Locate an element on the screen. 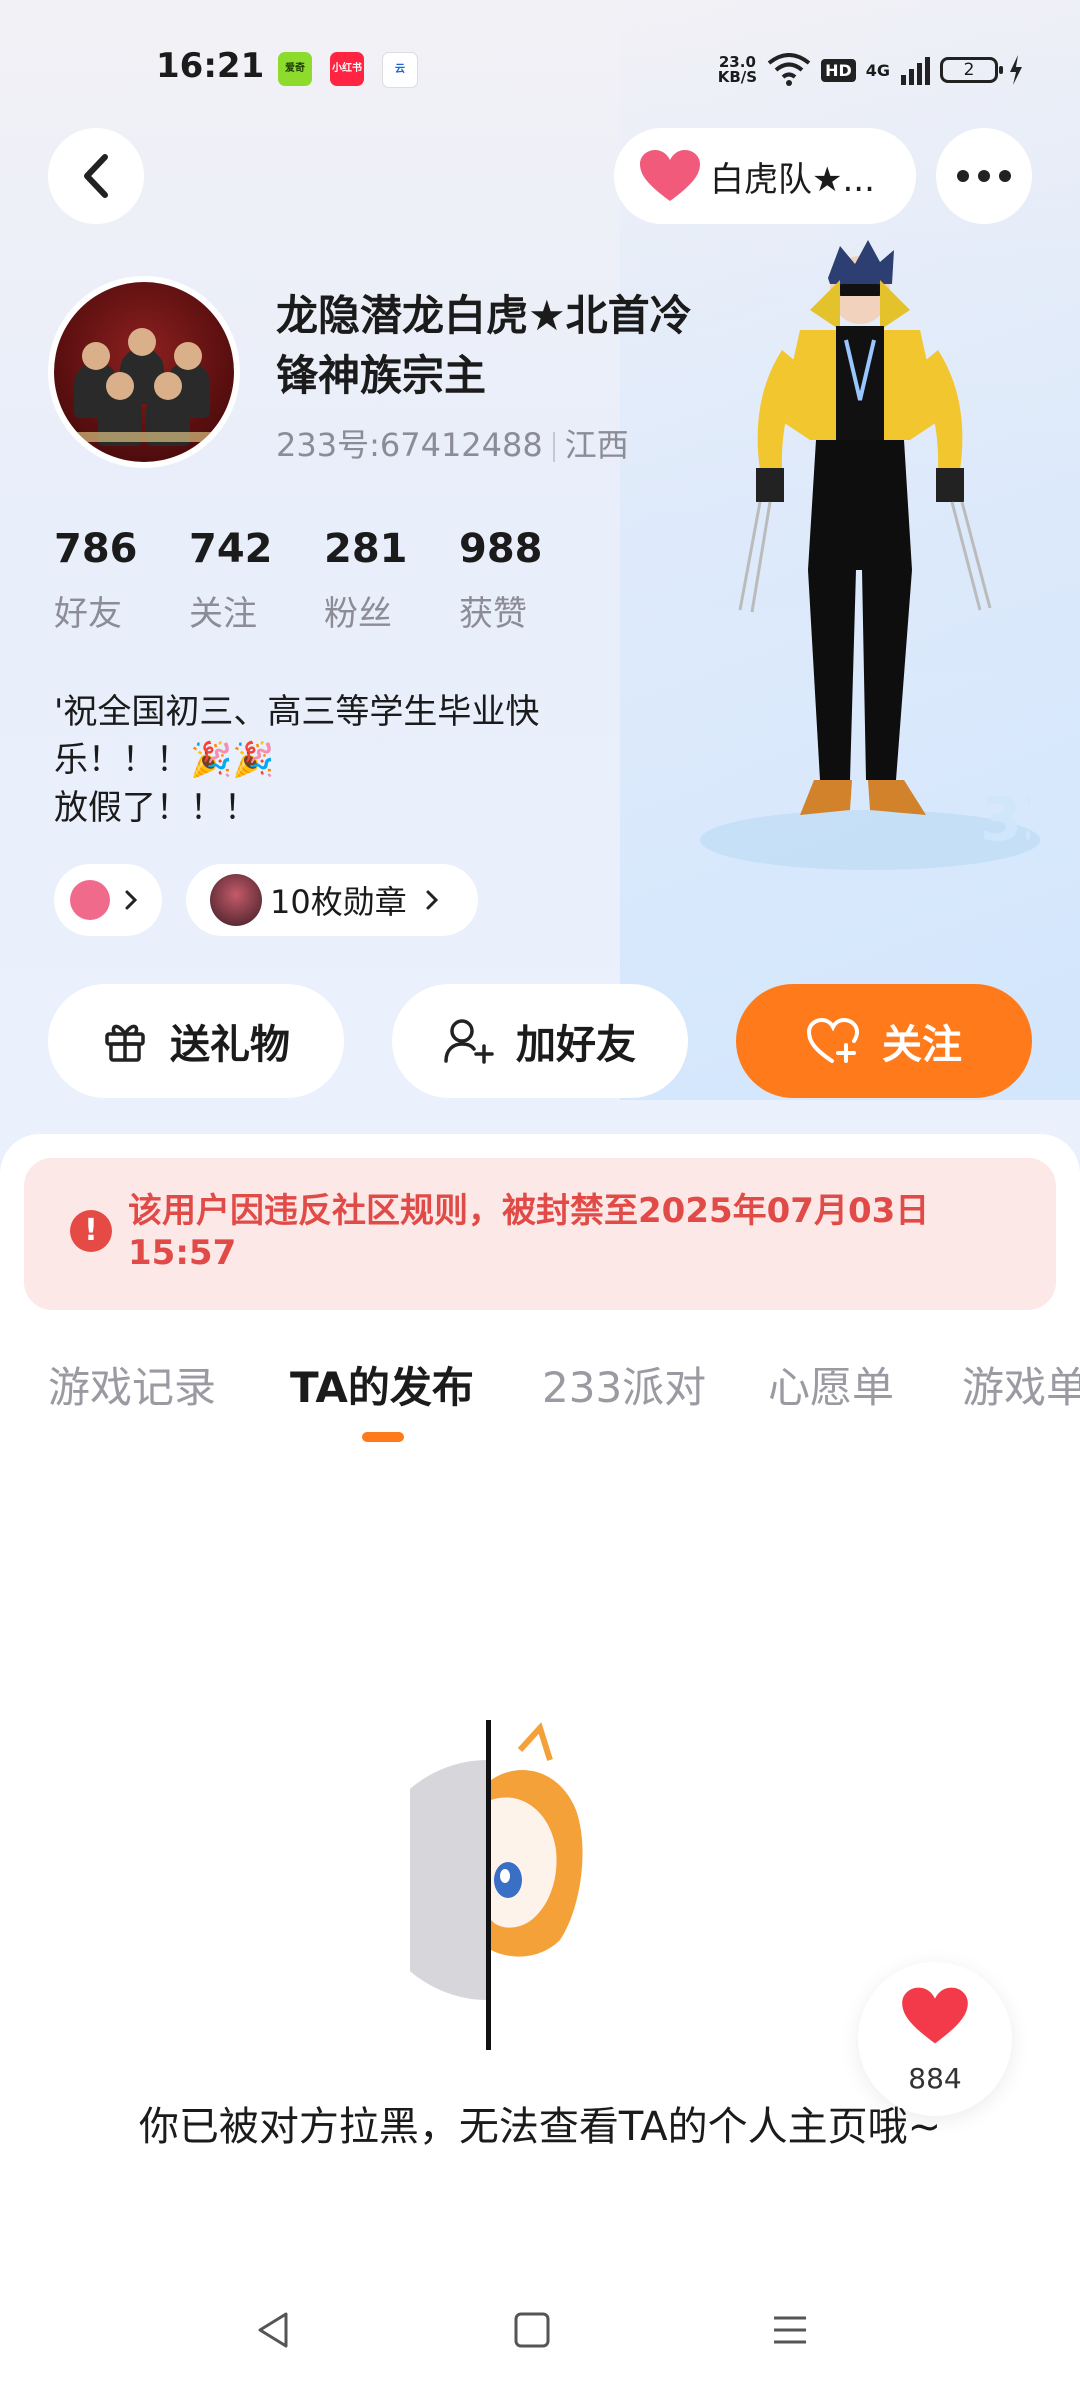 The image size is (1080, 2400). uid-row: 233号:67412488 江西 is located at coordinates (452, 443).